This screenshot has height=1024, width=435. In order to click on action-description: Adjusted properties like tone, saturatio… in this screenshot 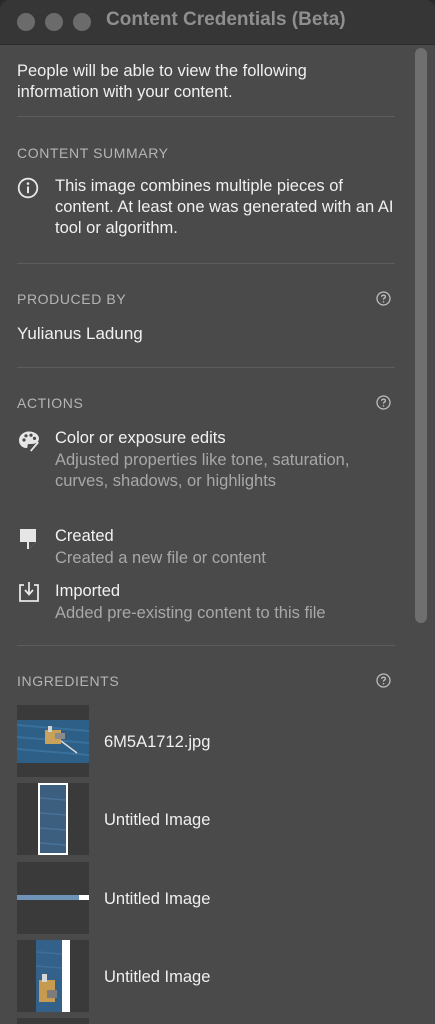, I will do `click(202, 470)`.